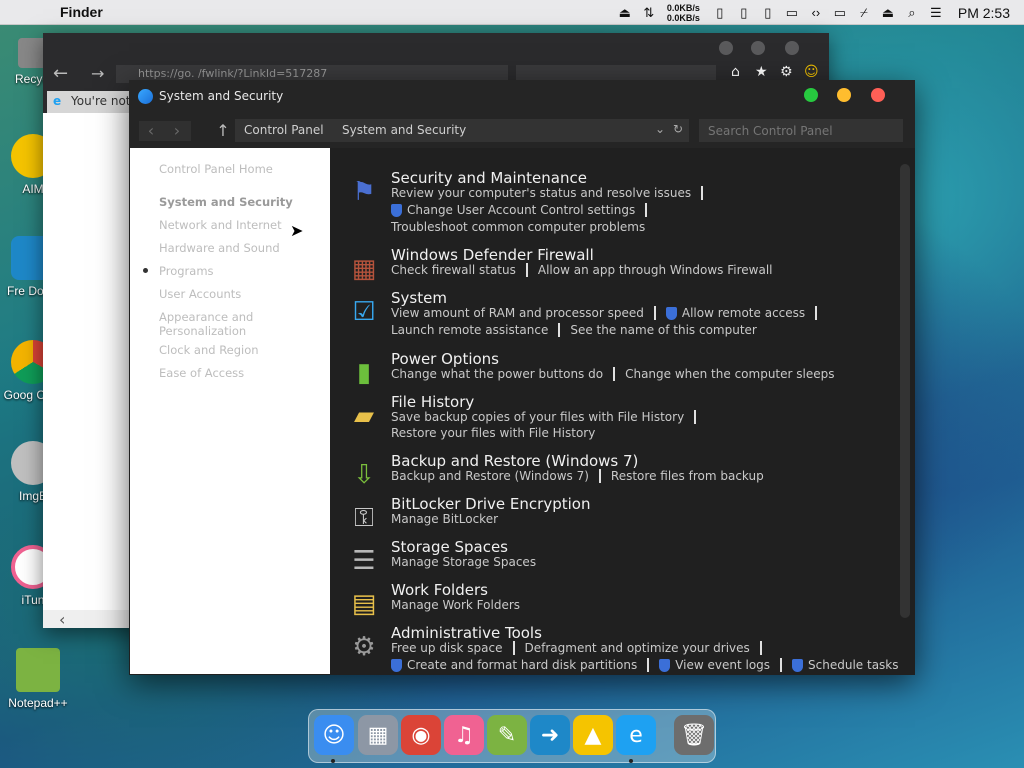 This screenshot has width=1024, height=768. Describe the element at coordinates (62, 619) in the screenshot. I see `scroll-left-icon: ‹` at that location.